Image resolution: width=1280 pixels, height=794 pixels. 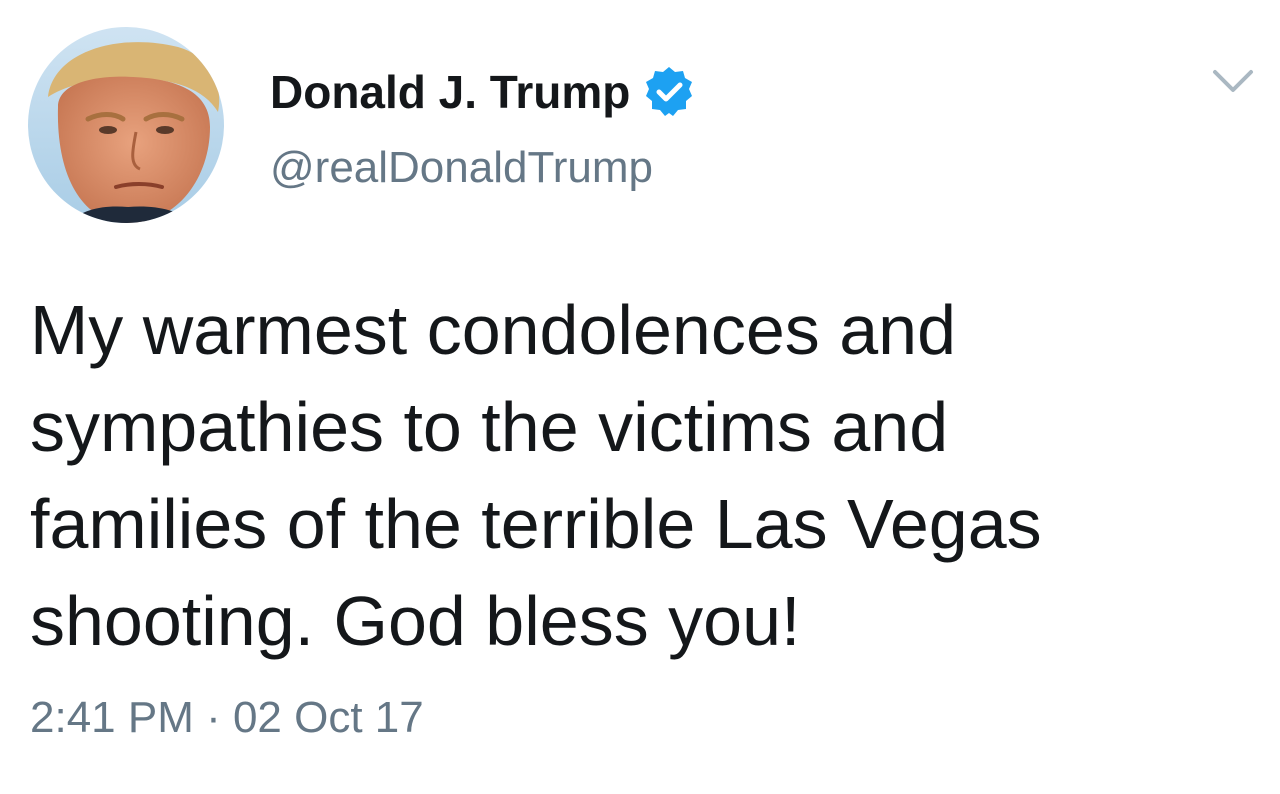 I want to click on avatar-image, so click(x=126, y=125).